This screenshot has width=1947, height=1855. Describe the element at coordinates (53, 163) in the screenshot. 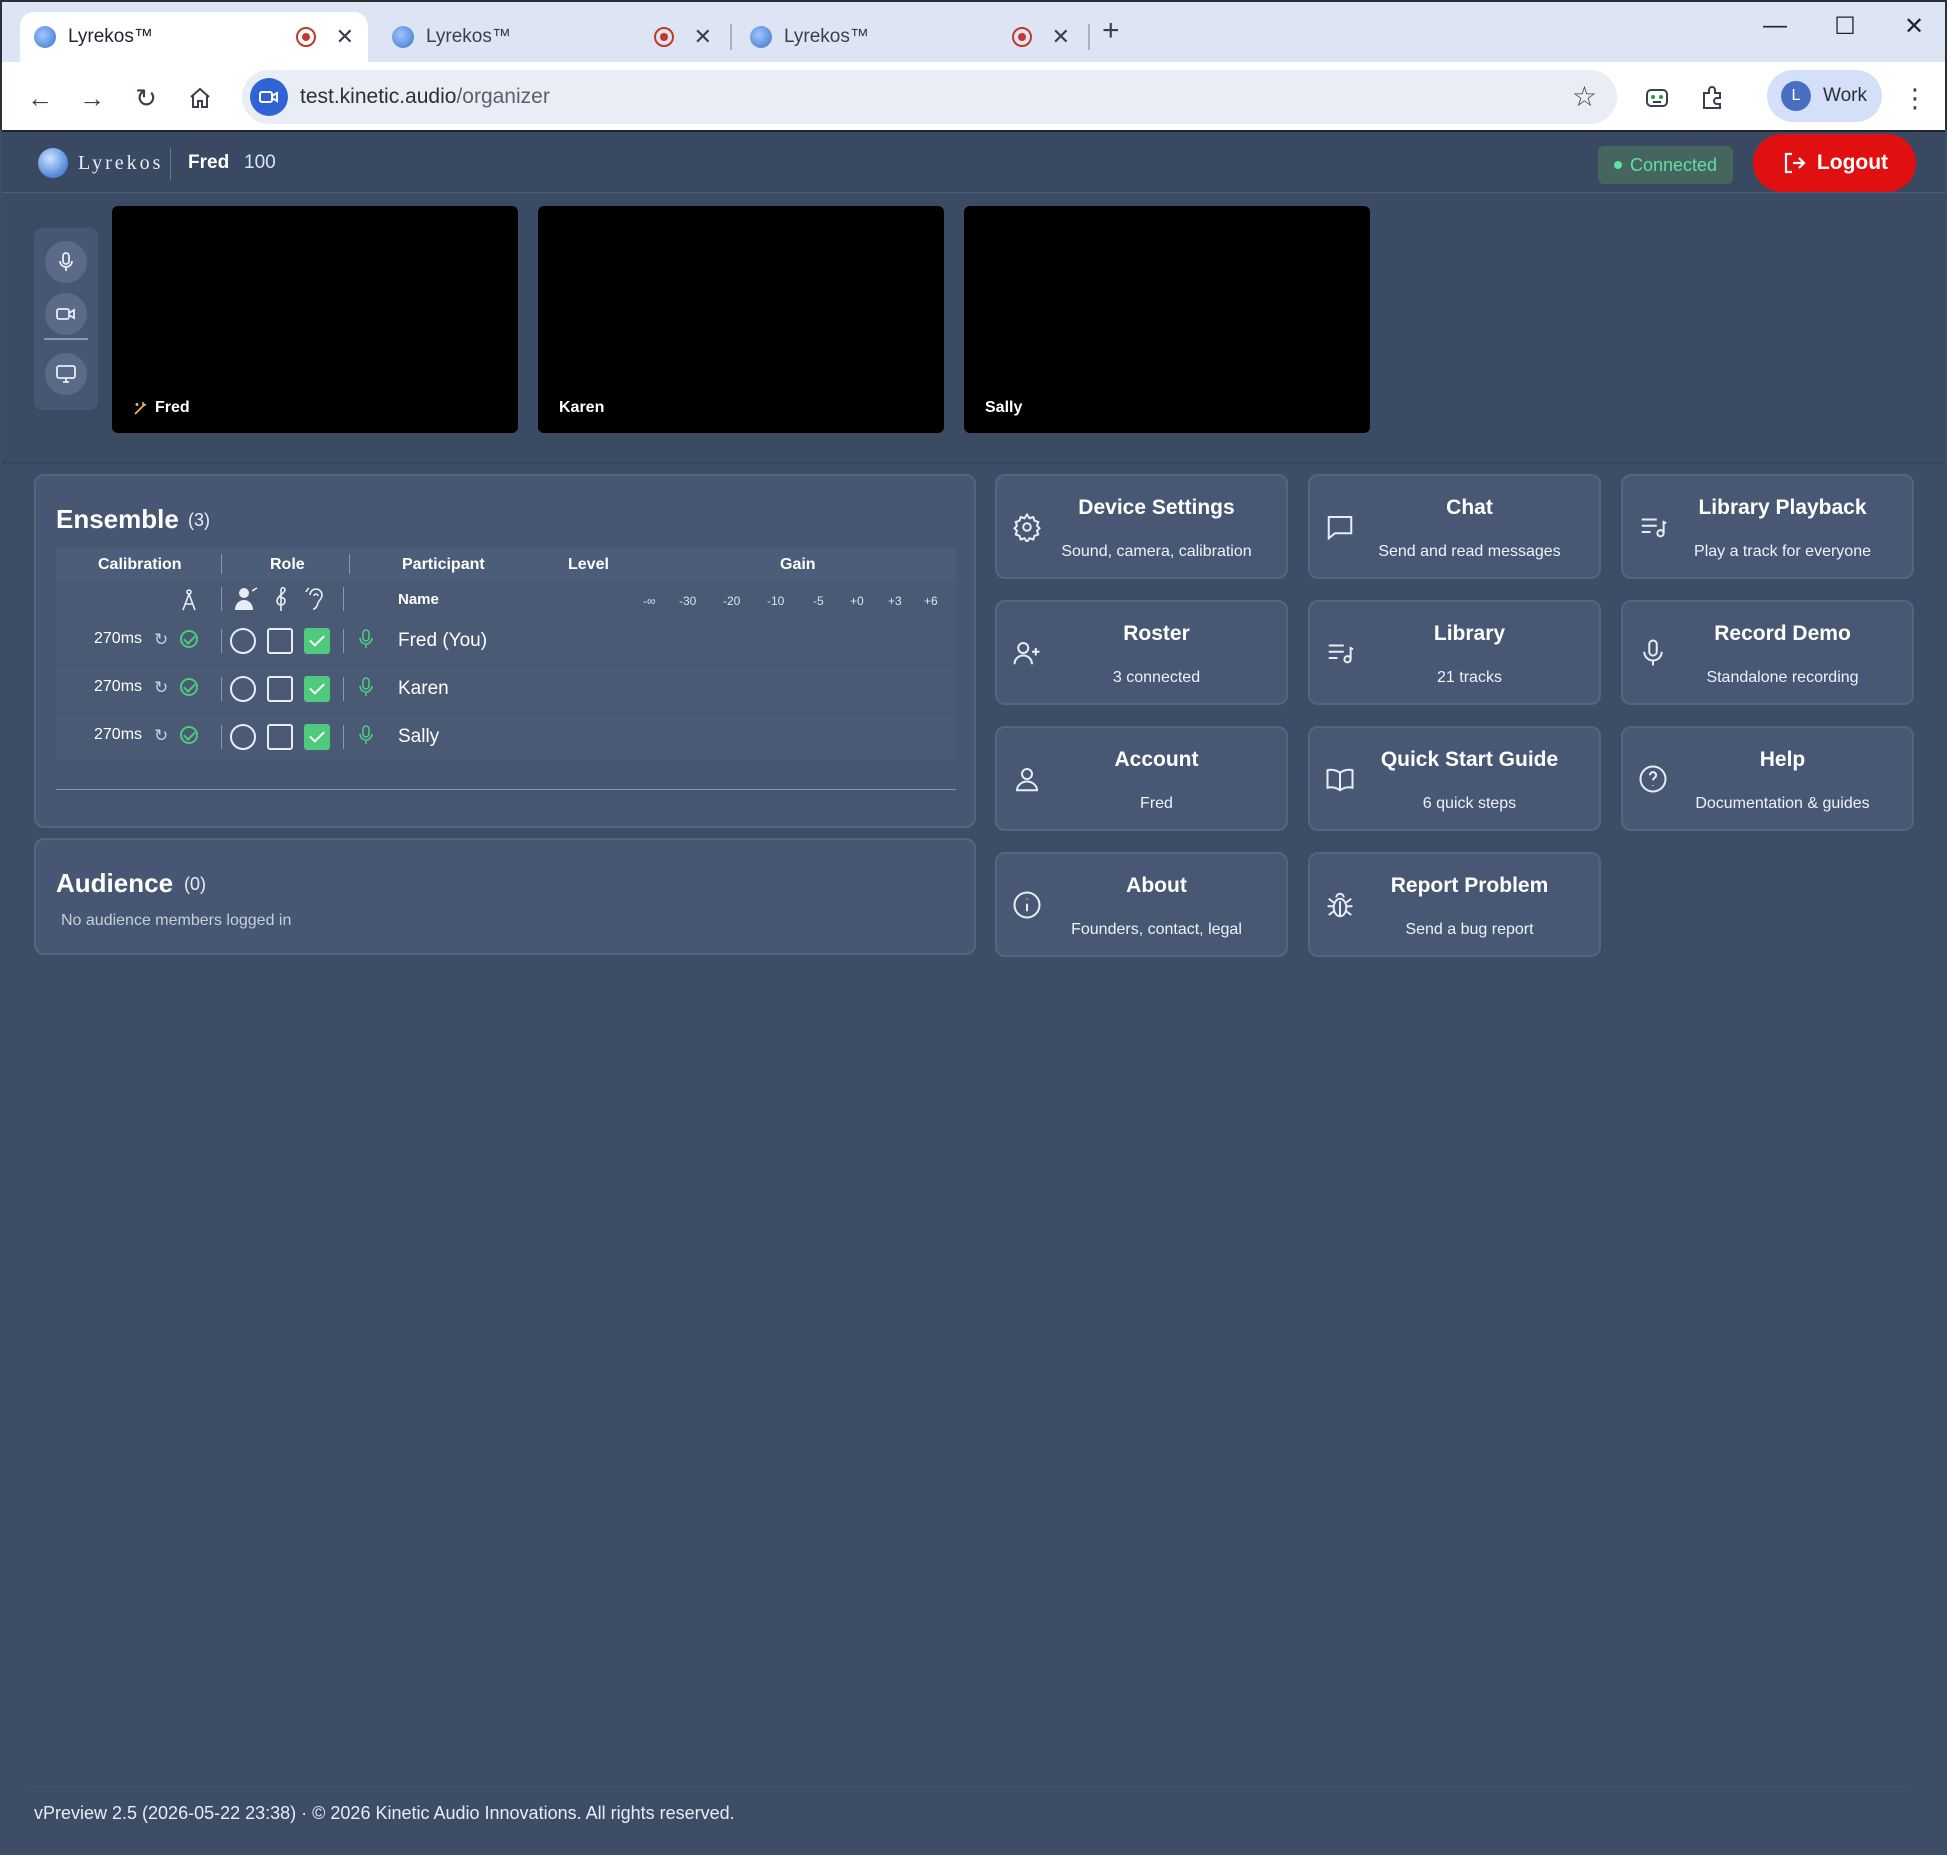

I see `lyrekos-logo-icon` at that location.